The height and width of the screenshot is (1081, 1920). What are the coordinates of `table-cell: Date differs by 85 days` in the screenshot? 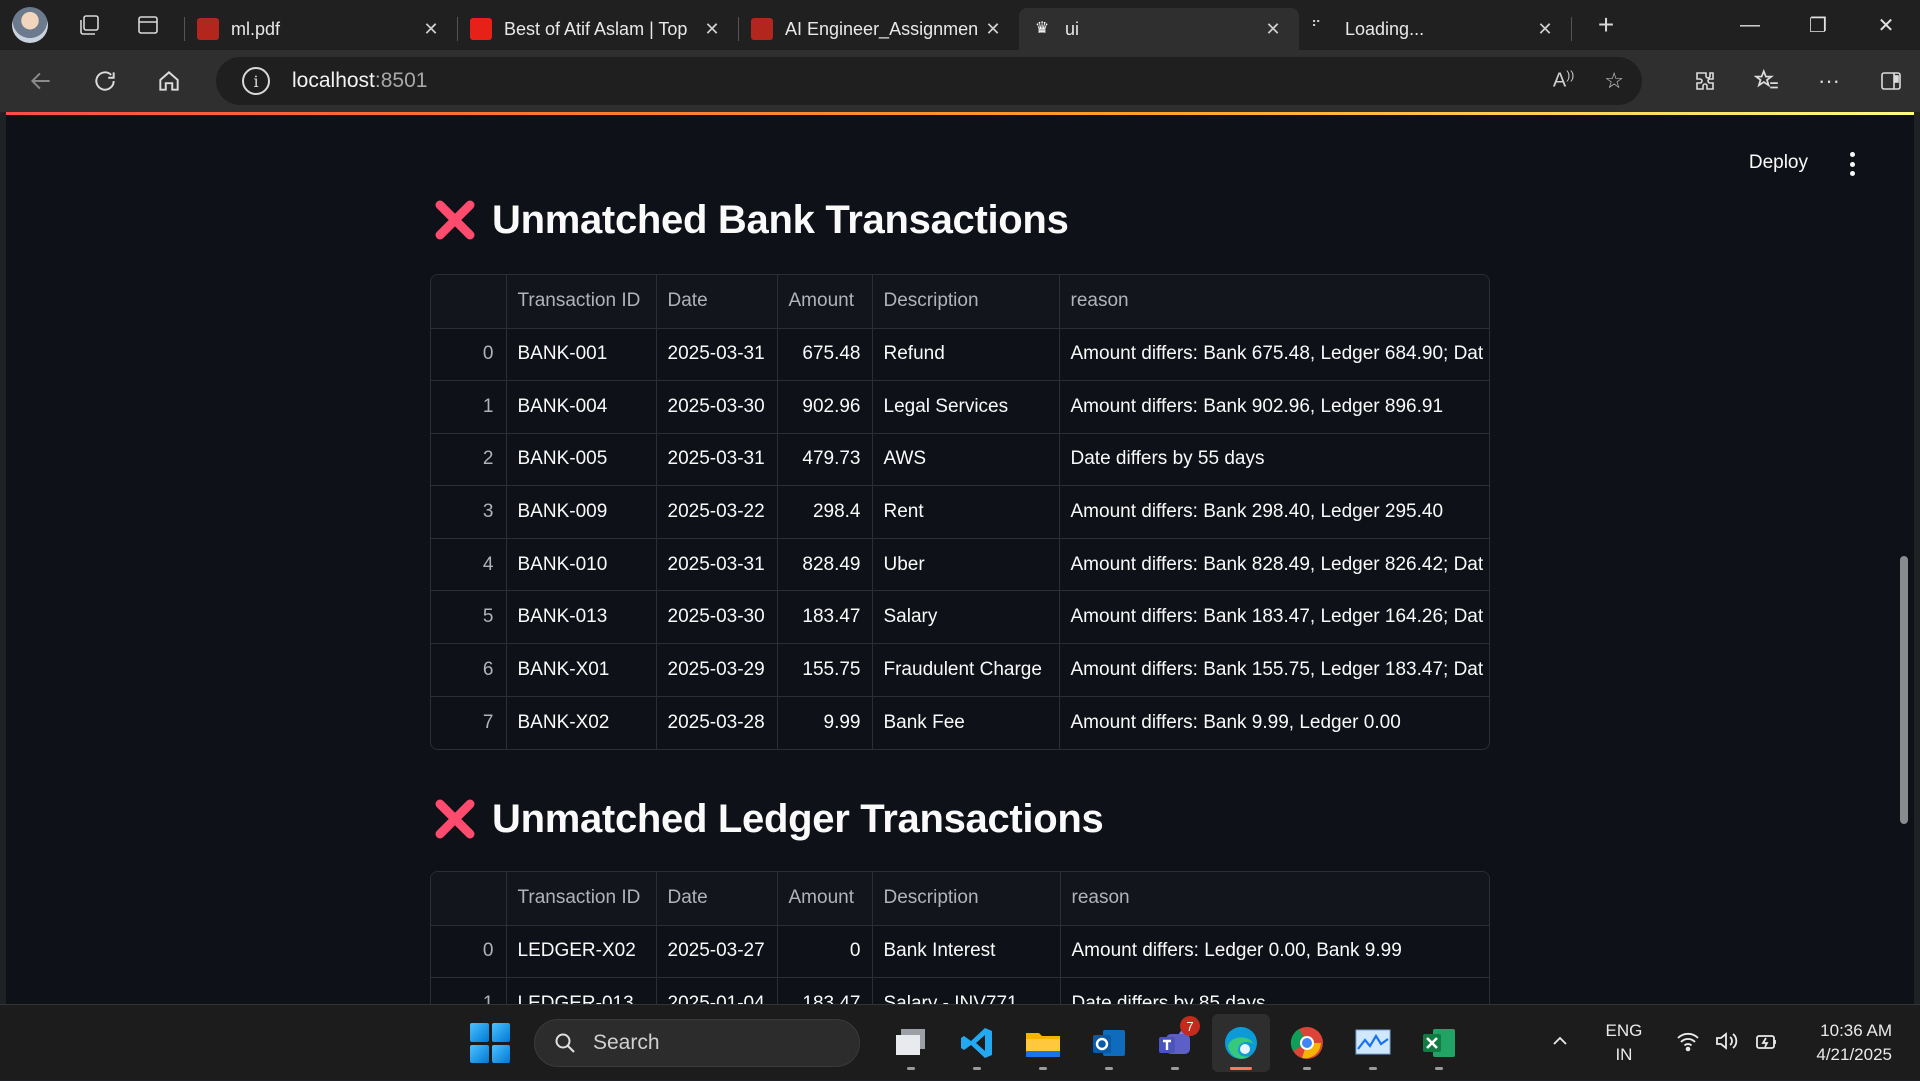 It's located at (1274, 991).